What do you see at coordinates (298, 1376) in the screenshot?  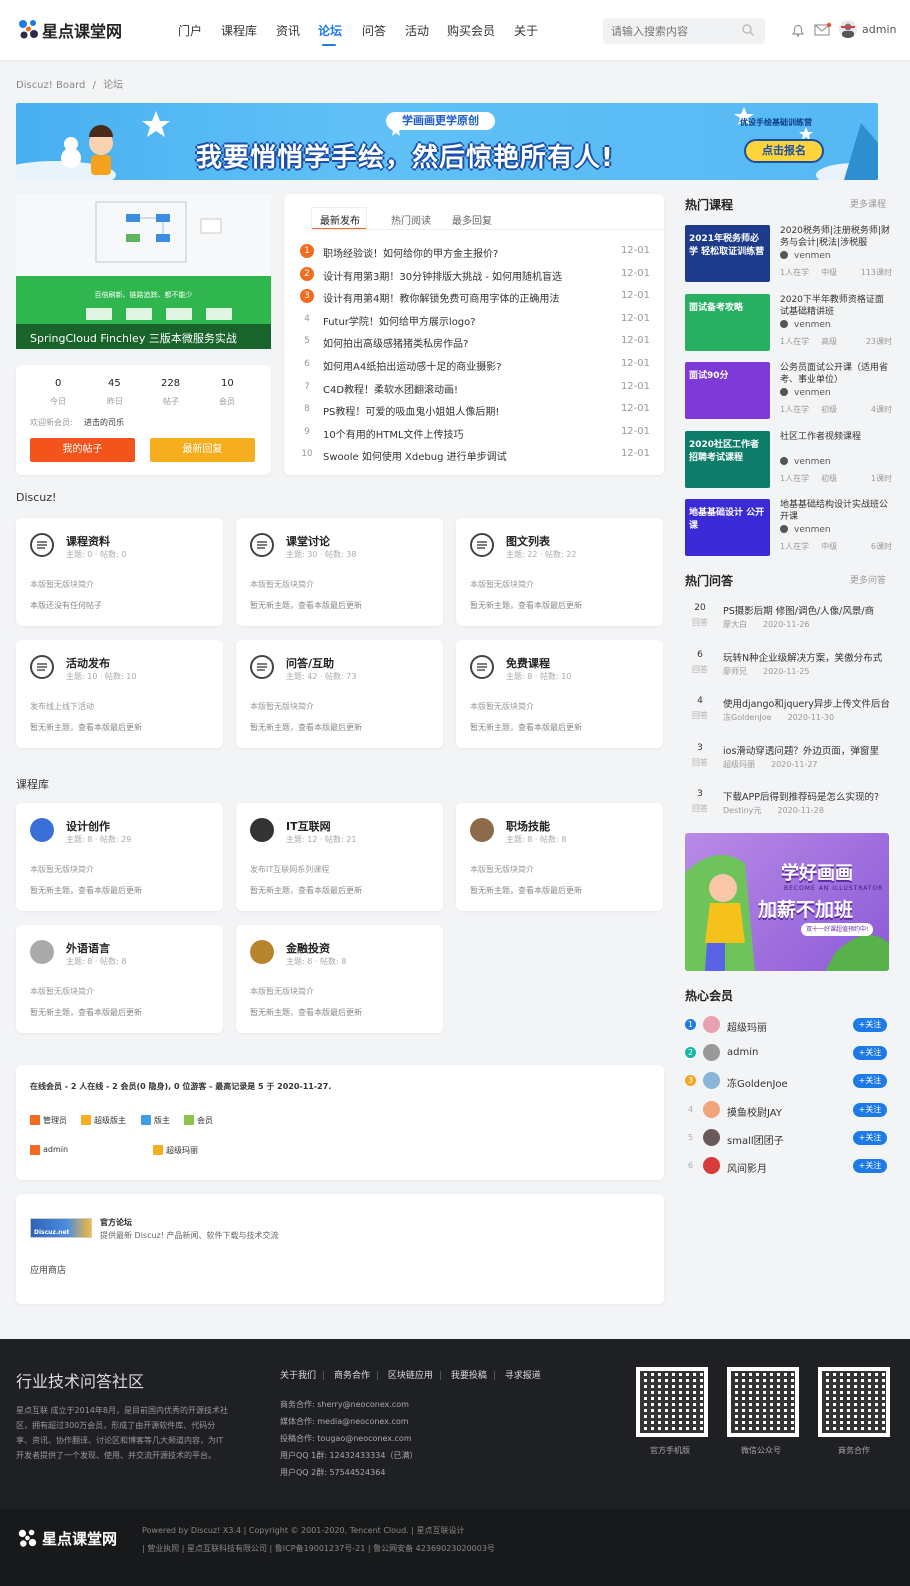 I see `footer-link-about: 关于我们` at bounding box center [298, 1376].